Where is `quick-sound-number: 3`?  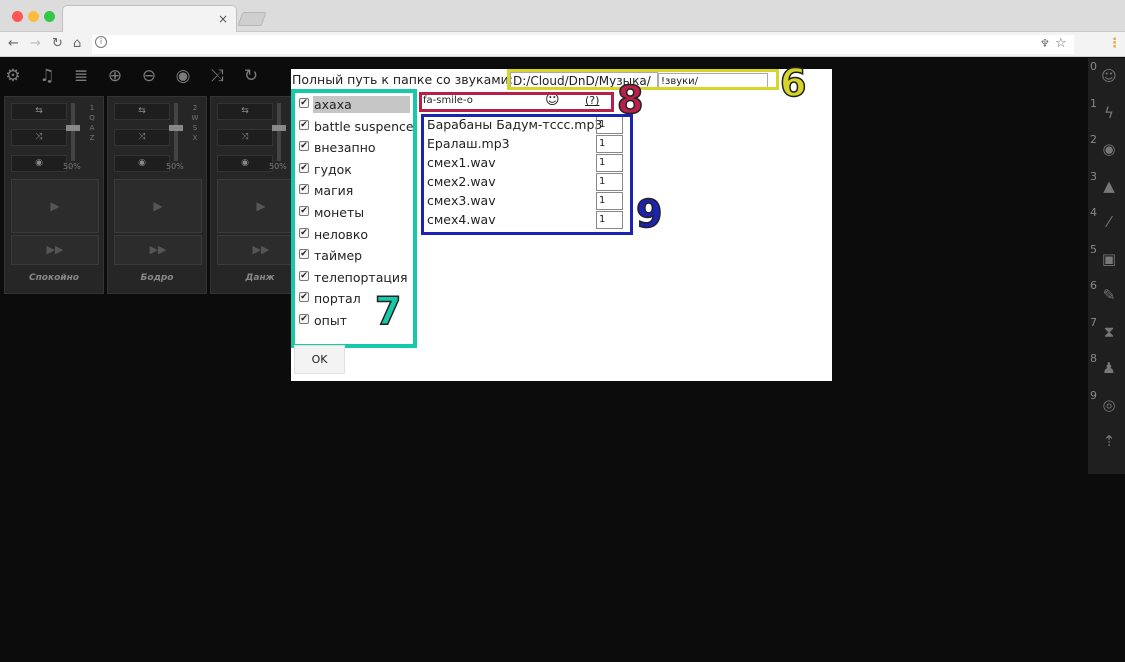 quick-sound-number: 3 is located at coordinates (1093, 176).